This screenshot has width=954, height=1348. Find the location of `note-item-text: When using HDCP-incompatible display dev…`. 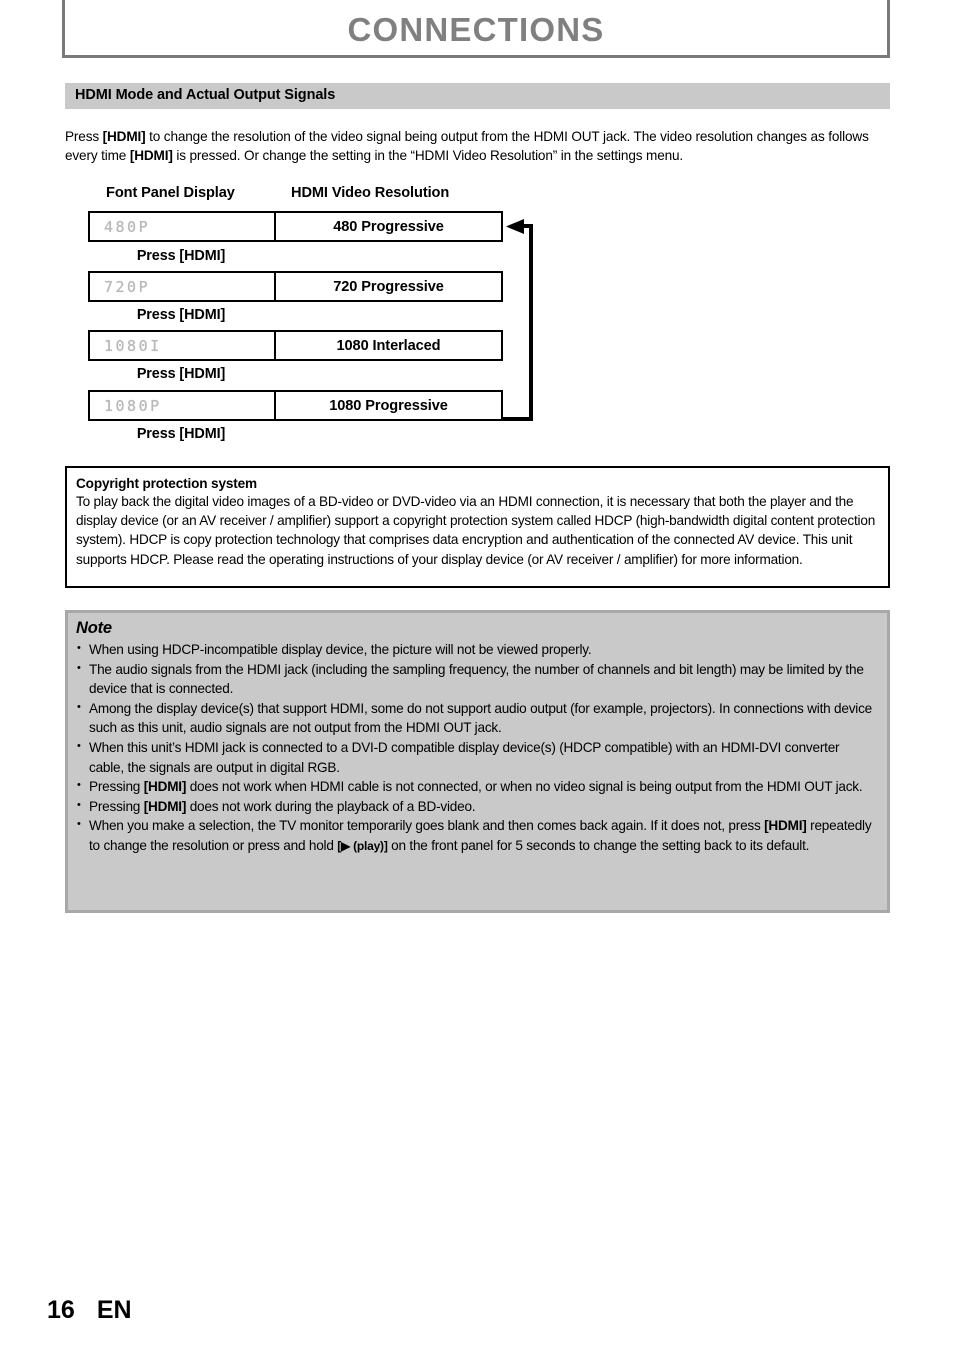

note-item-text: When using HDCP-incompatible display dev… is located at coordinates (340, 649).